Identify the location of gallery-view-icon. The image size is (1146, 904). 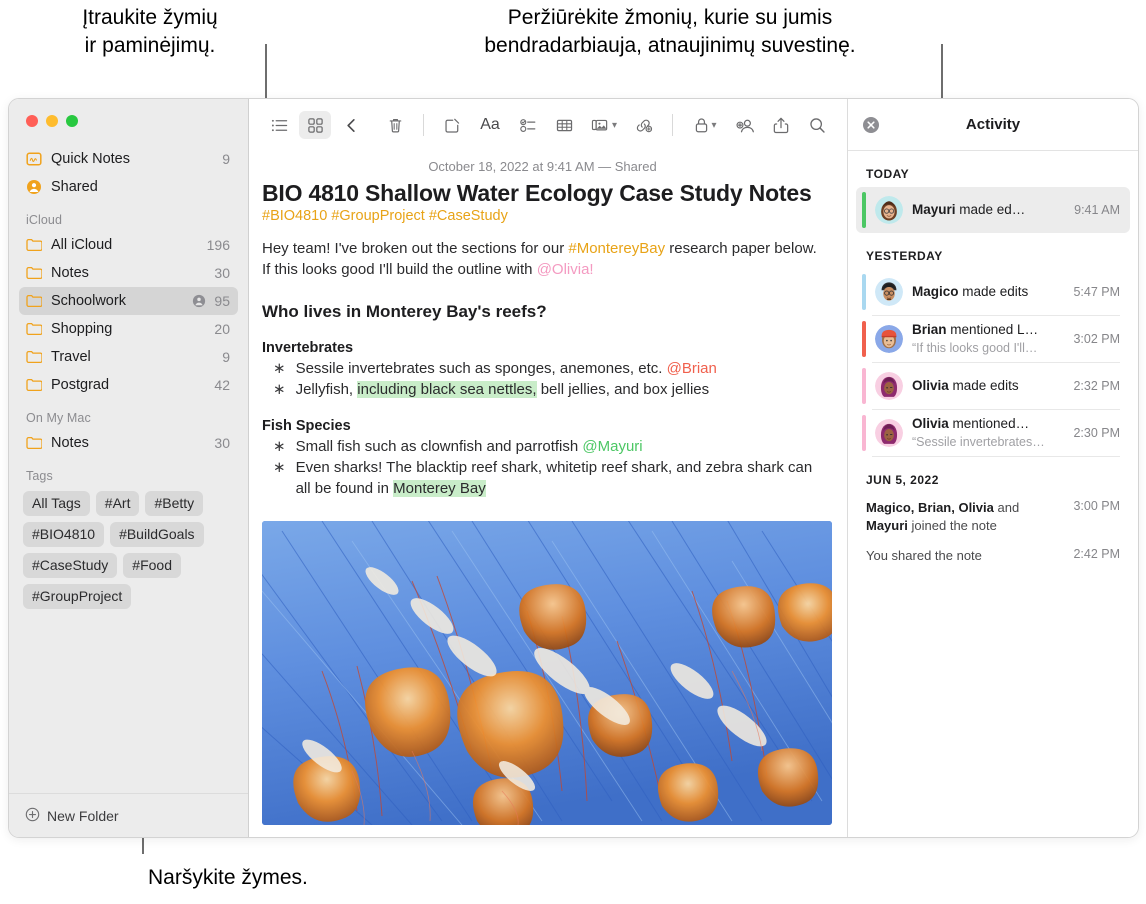
(315, 125).